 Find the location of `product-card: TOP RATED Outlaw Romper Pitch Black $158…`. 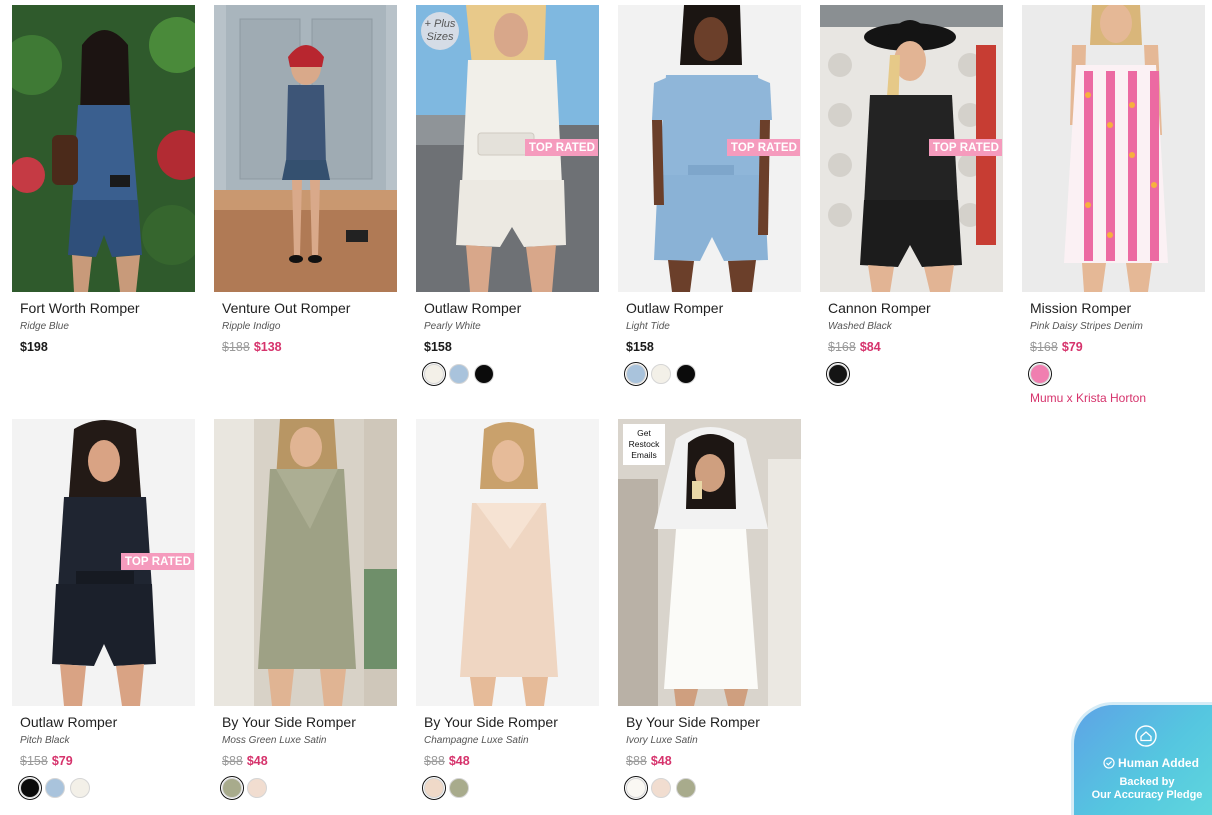

product-card: TOP RATED Outlaw Romper Pitch Black $158… is located at coordinates (103, 617).